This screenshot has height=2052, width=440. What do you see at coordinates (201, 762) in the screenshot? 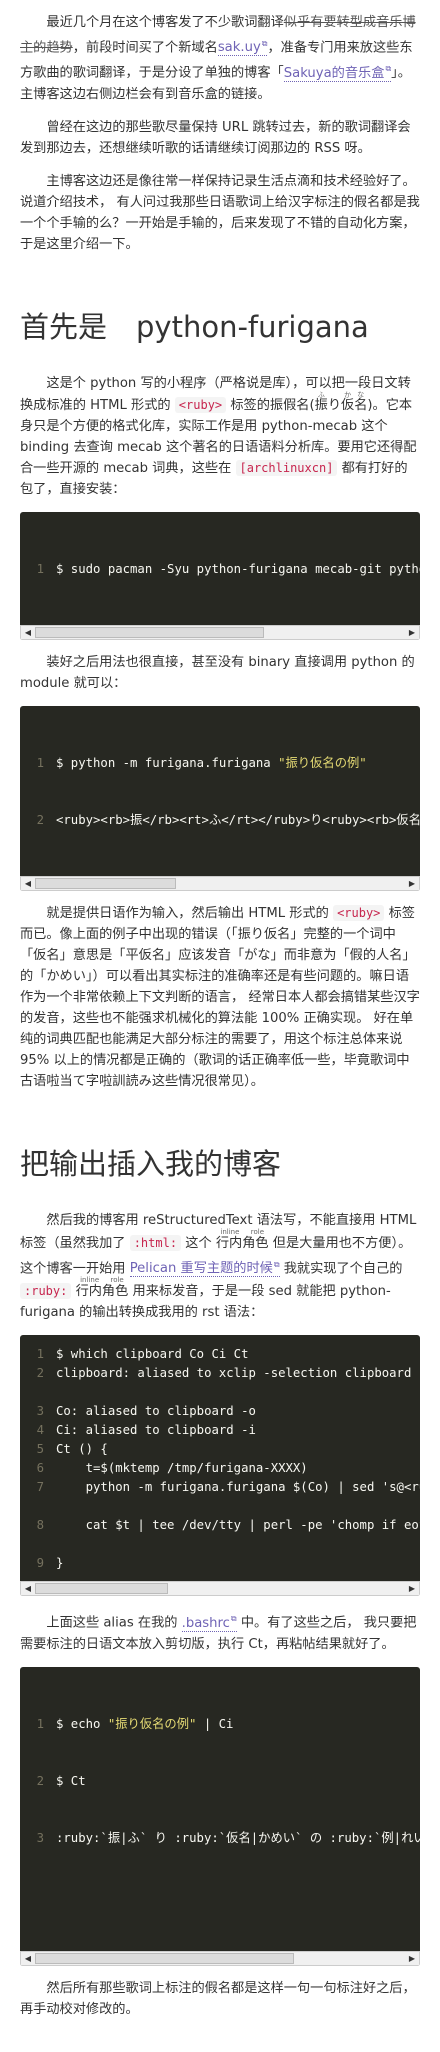
I see `code-line: 1 $ python -m furigana.furigana "振り仮名の例"` at bounding box center [201, 762].